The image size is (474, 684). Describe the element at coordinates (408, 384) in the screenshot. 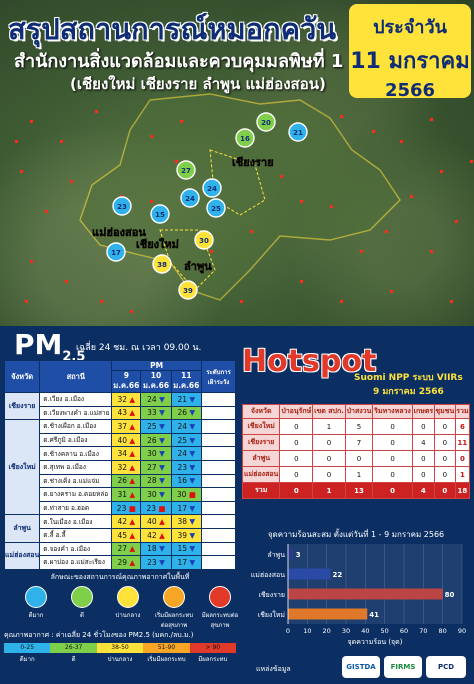

I see `hotspot-subtitle: Suomi NPP ระบบ VIIRs 9 มกราคม 2566` at that location.